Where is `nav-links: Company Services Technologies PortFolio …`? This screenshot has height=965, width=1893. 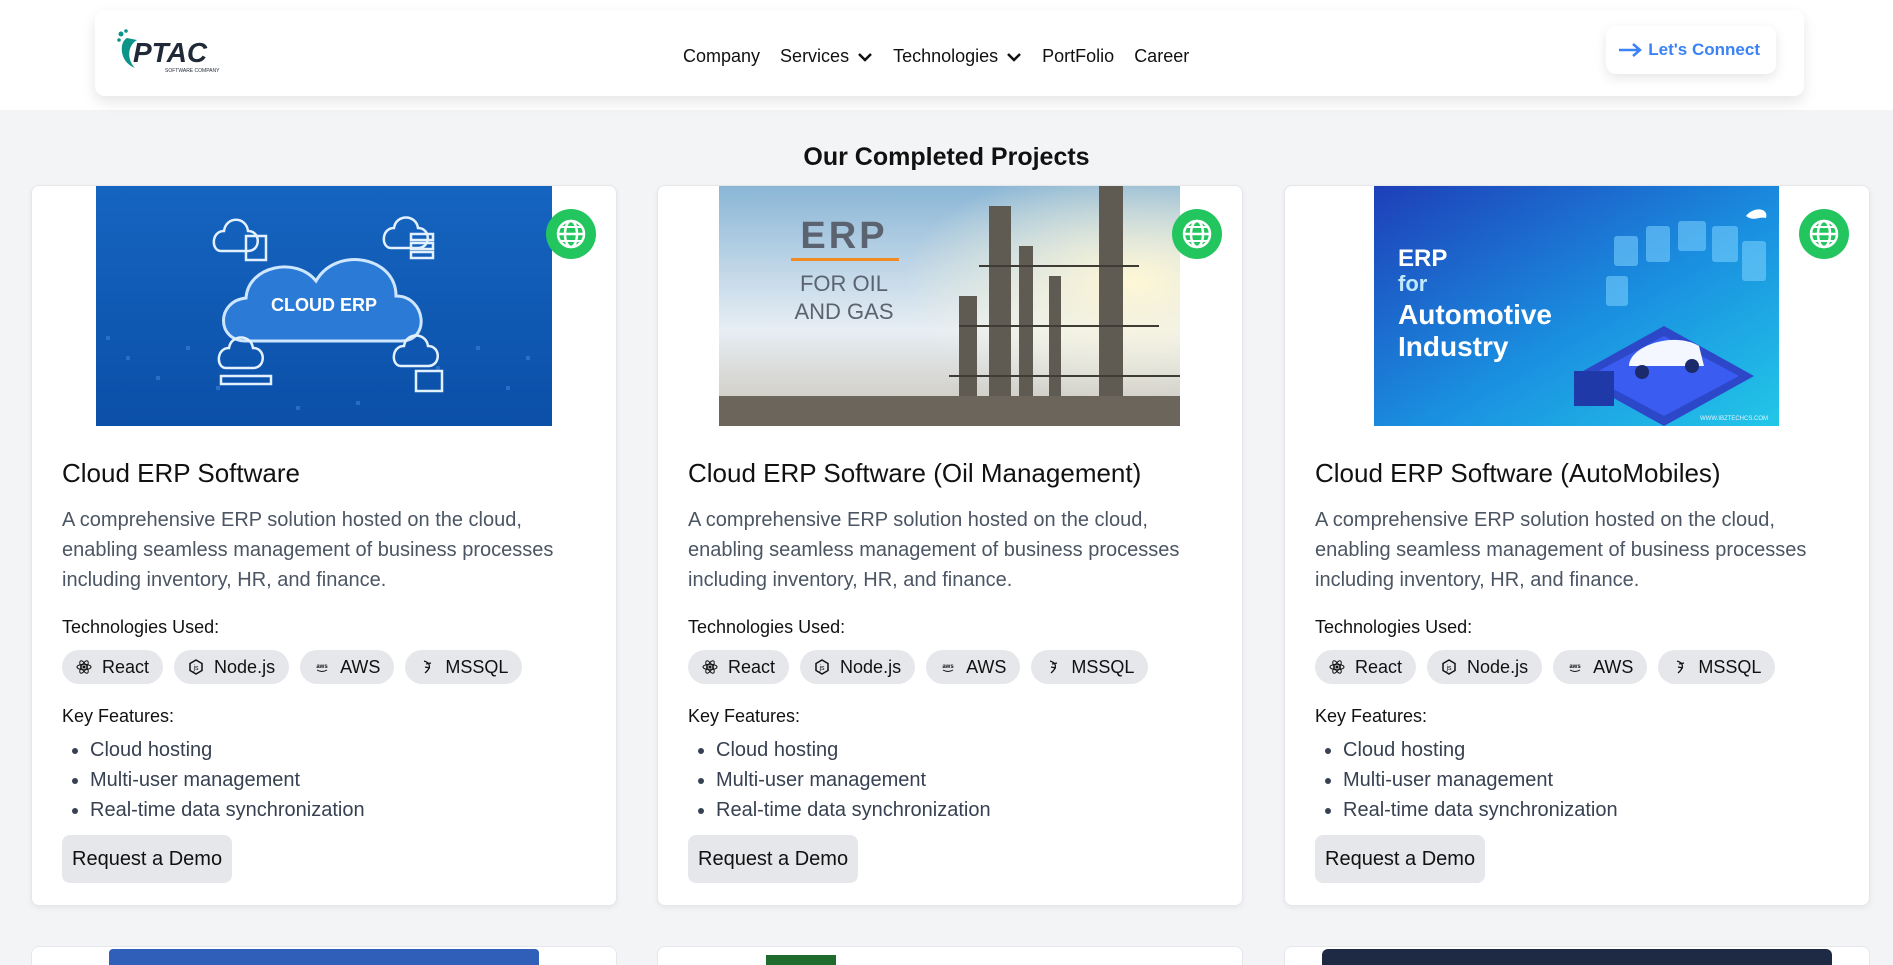 nav-links: Company Services Technologies PortFolio … is located at coordinates (936, 56).